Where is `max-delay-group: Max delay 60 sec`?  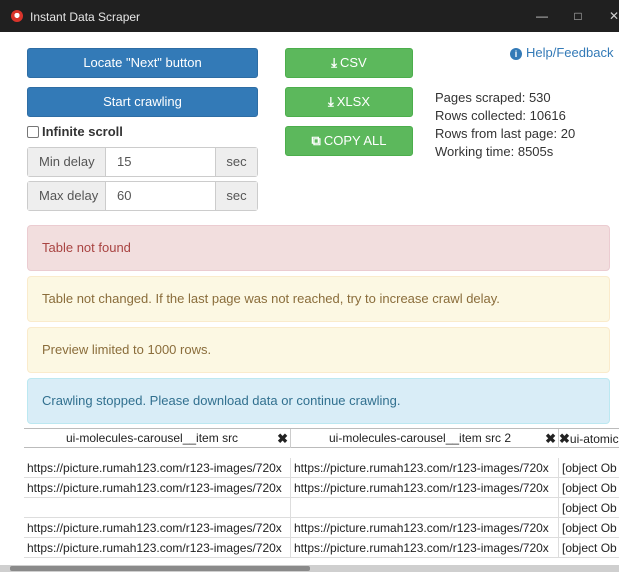
max-delay-group: Max delay 60 sec is located at coordinates (142, 196).